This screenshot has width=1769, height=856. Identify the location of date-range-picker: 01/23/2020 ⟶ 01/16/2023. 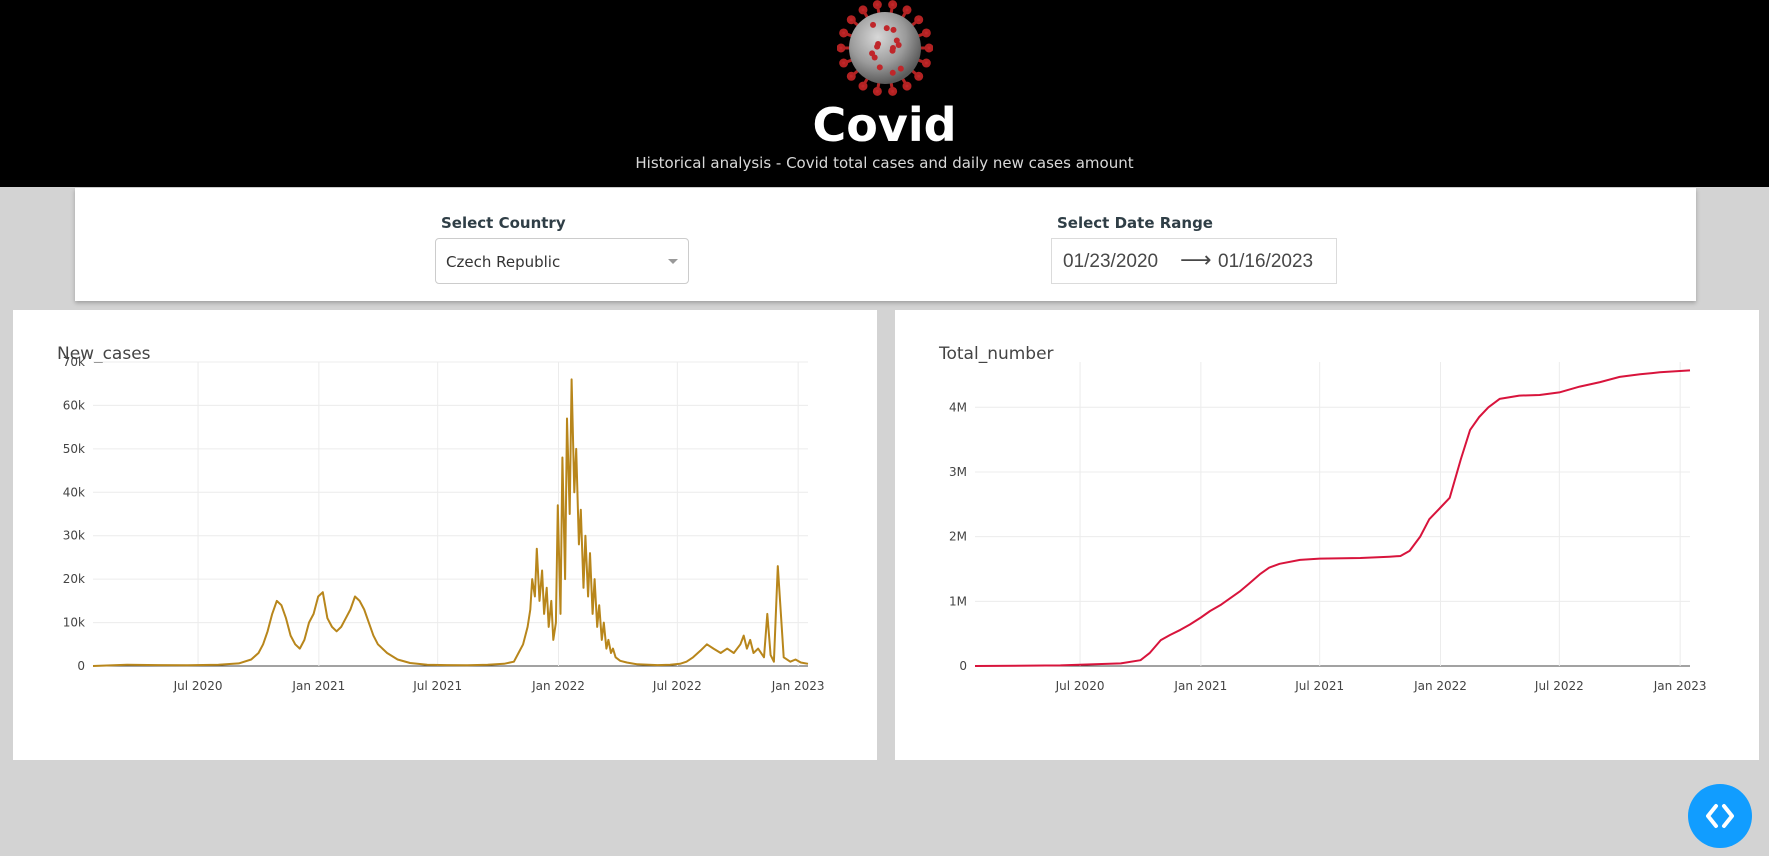
(1194, 261).